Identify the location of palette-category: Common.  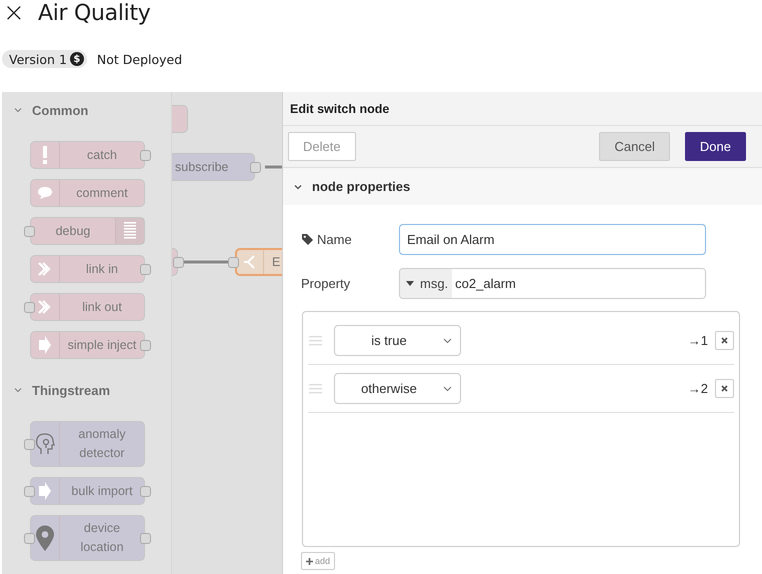
(86, 110).